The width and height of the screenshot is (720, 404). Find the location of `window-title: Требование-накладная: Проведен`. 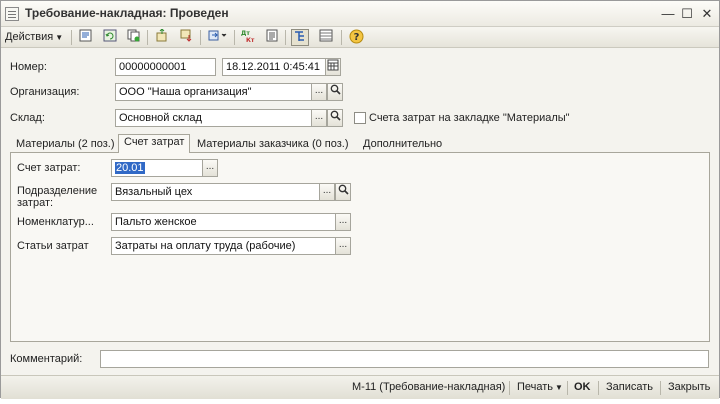

window-title: Требование-накладная: Проведен is located at coordinates (127, 13).